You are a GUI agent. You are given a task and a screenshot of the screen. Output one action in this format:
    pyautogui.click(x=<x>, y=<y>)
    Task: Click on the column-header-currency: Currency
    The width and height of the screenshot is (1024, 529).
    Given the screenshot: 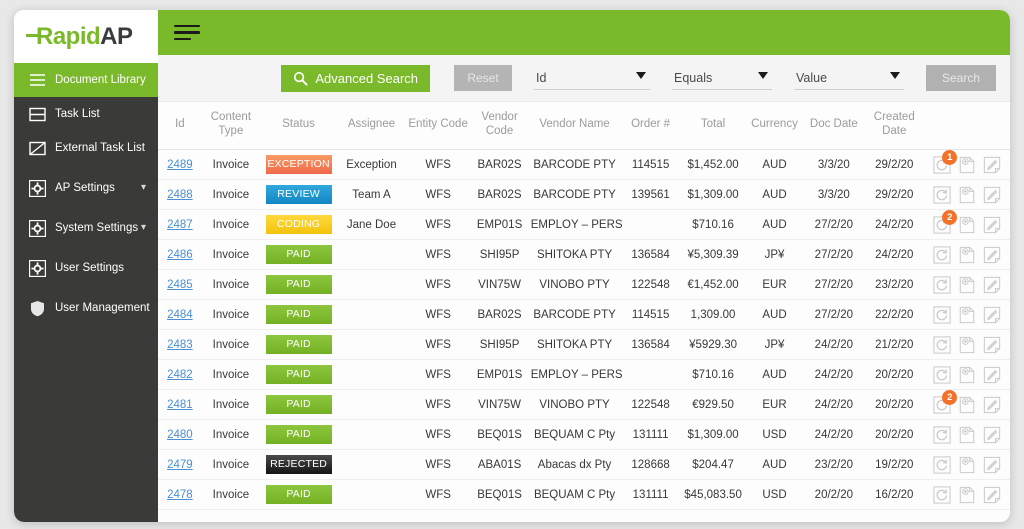 What is the action you would take?
    pyautogui.click(x=774, y=126)
    